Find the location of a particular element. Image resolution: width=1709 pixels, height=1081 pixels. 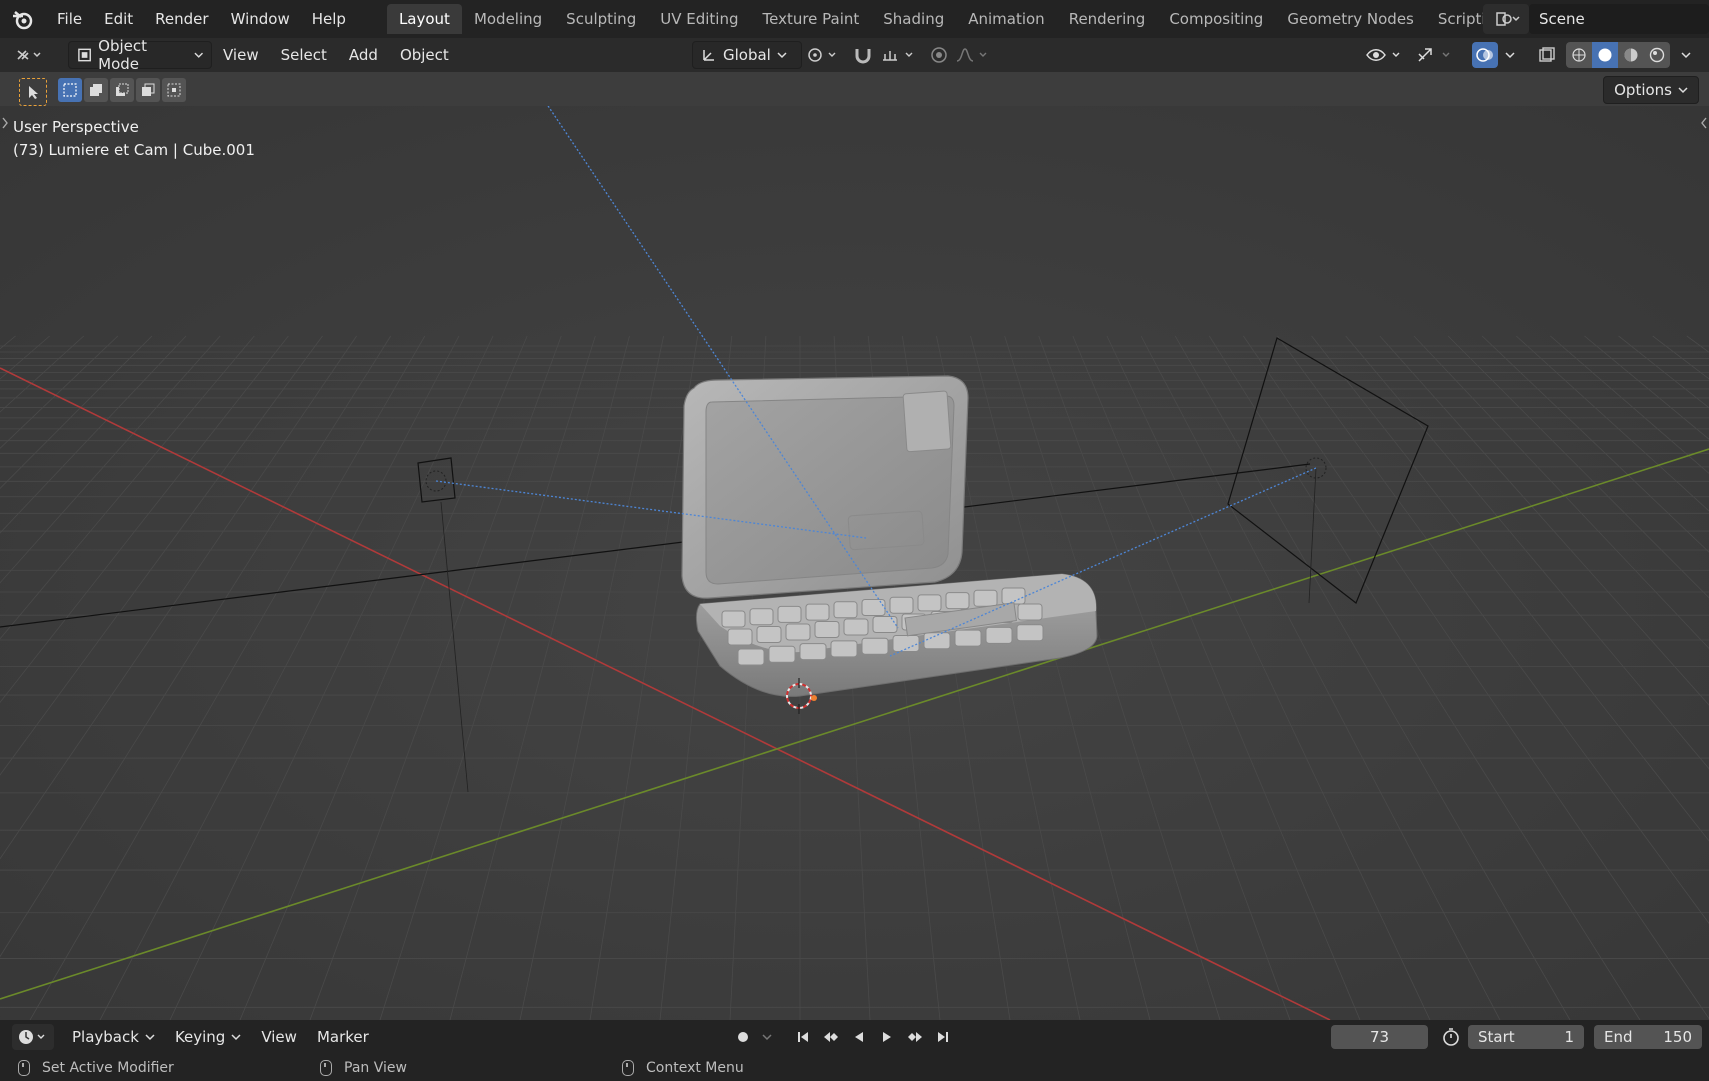

stopwatch-icon is located at coordinates (1451, 1037).